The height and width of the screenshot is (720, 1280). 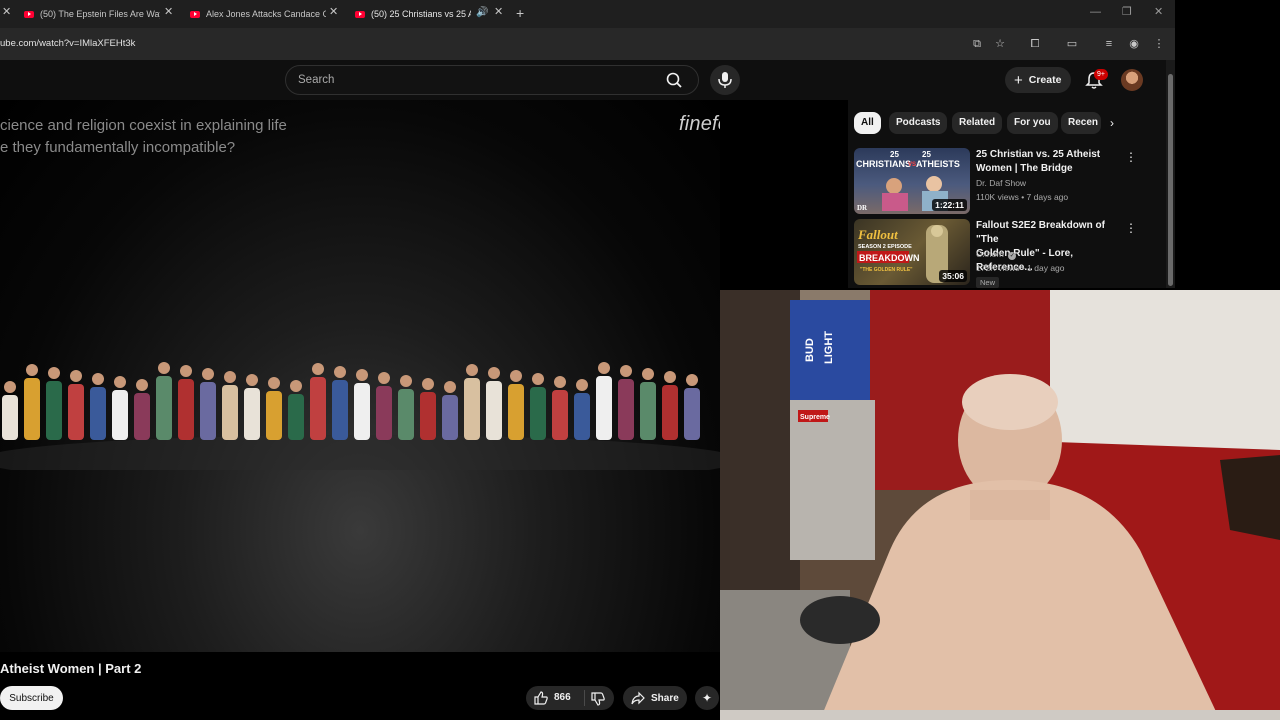 What do you see at coordinates (584, 698) in the screenshot?
I see `like-divider` at bounding box center [584, 698].